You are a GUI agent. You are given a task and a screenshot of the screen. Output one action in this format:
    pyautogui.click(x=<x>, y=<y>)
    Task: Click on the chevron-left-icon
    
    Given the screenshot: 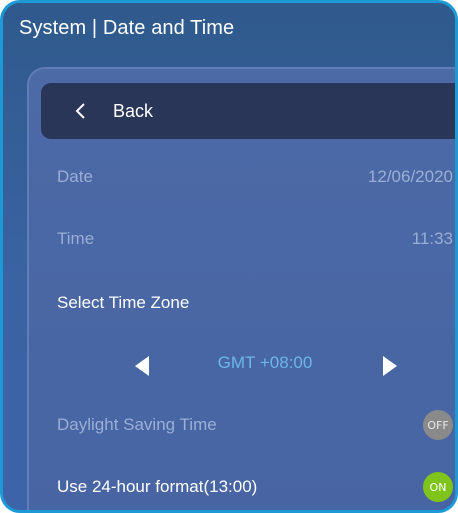 What is the action you would take?
    pyautogui.click(x=80, y=111)
    